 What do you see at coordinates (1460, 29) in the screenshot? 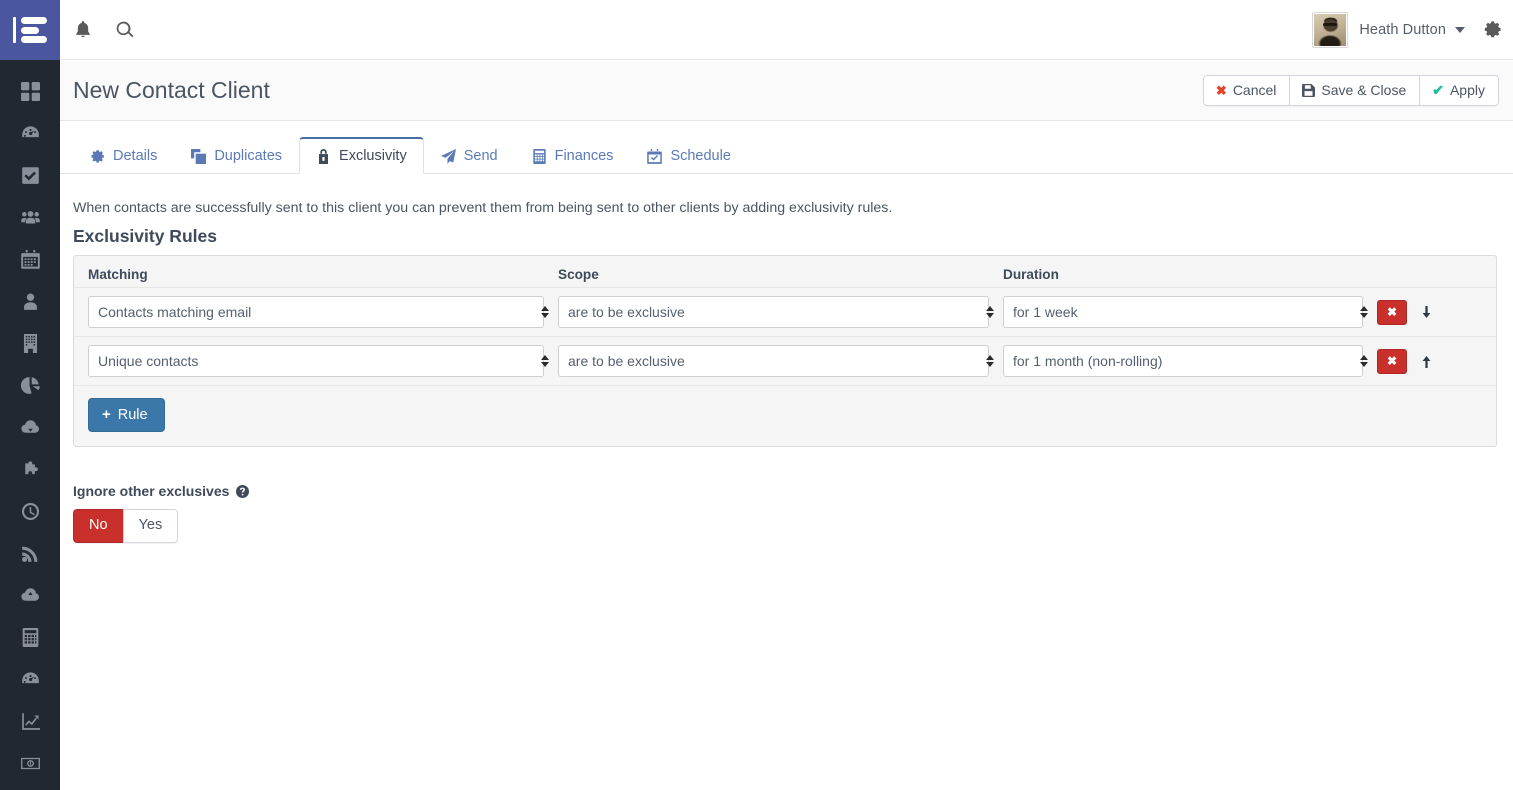
I see `chevron-down-icon` at bounding box center [1460, 29].